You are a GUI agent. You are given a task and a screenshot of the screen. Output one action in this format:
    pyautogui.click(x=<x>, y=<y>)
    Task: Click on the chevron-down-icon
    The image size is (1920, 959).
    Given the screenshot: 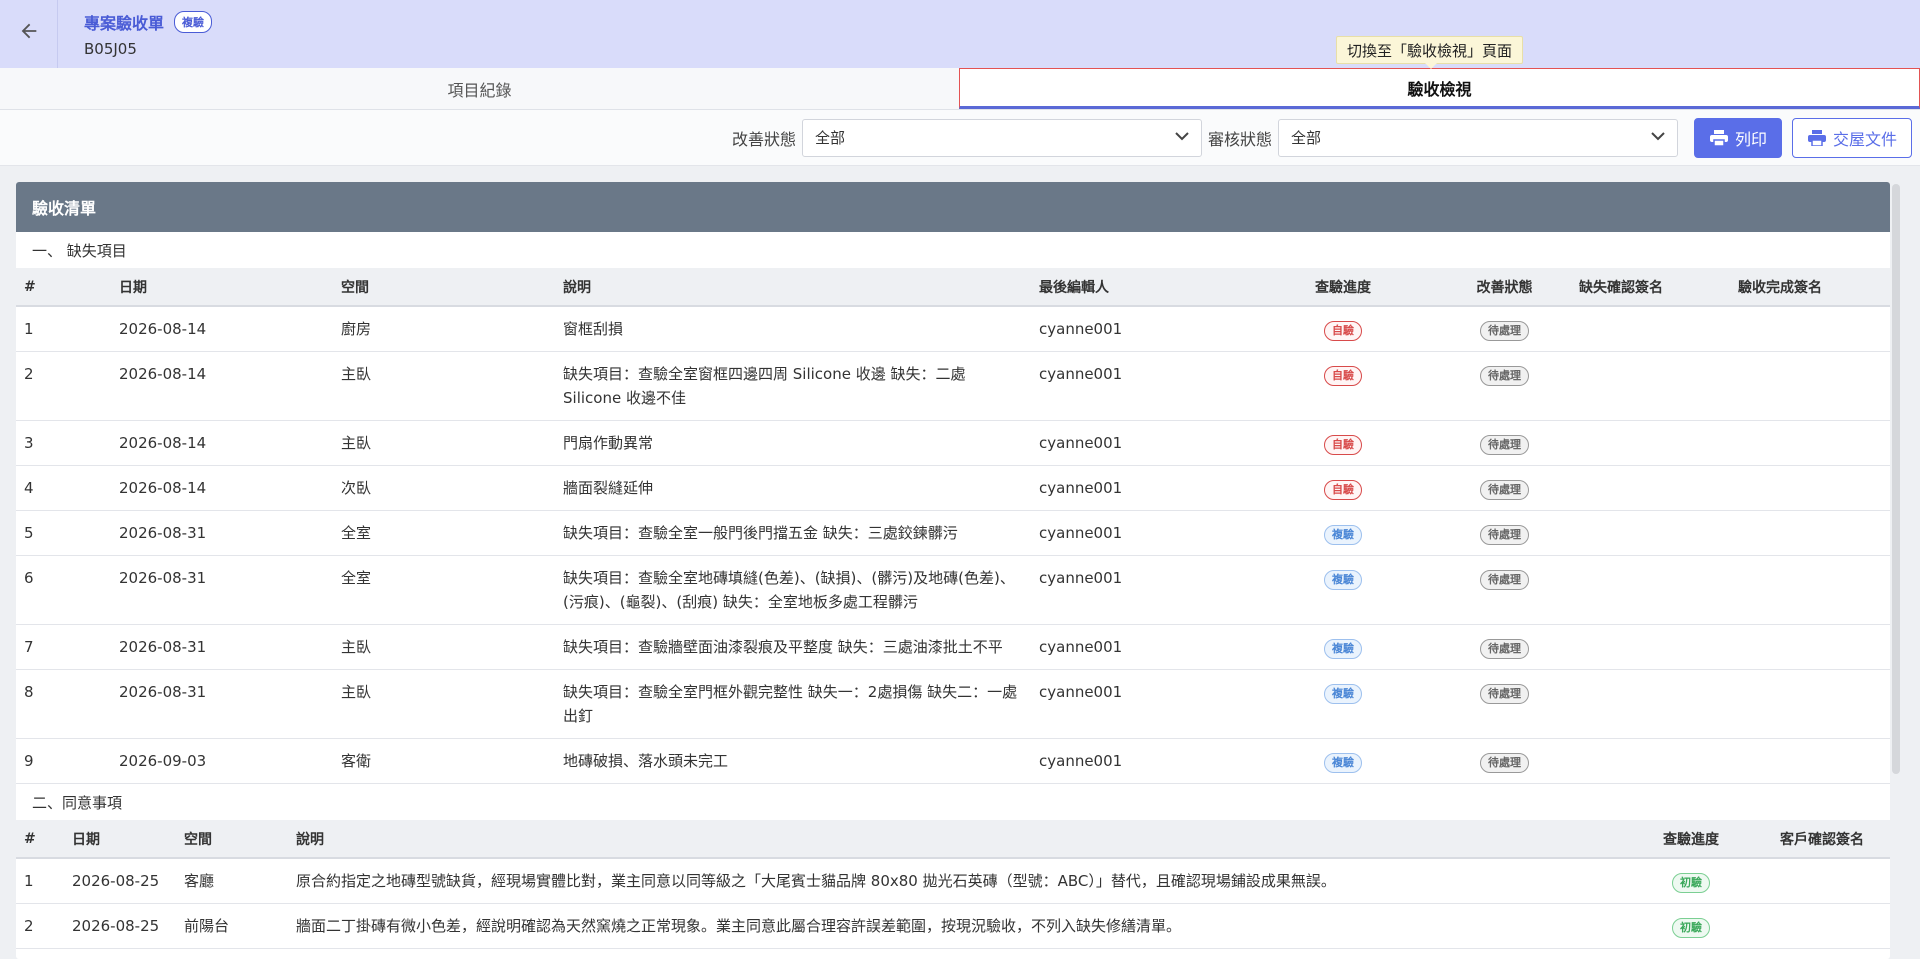 What is the action you would take?
    pyautogui.click(x=1658, y=137)
    